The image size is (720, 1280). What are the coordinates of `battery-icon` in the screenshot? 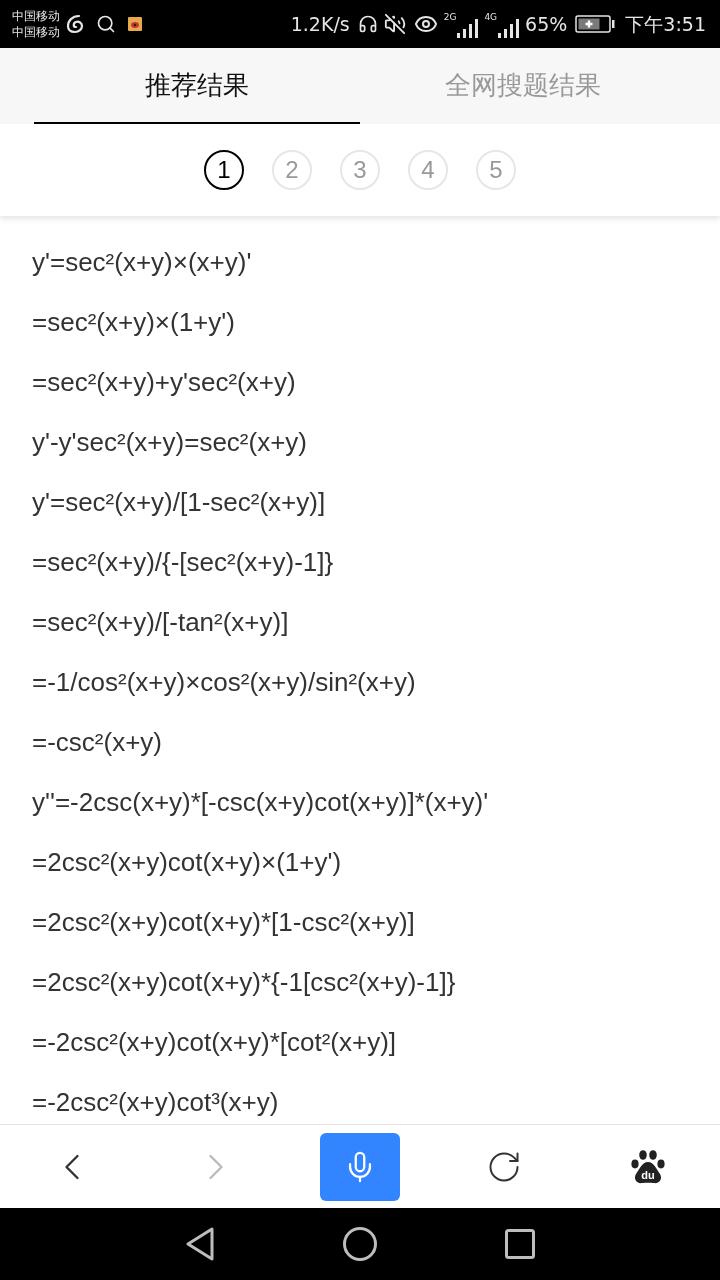 It's located at (595, 24).